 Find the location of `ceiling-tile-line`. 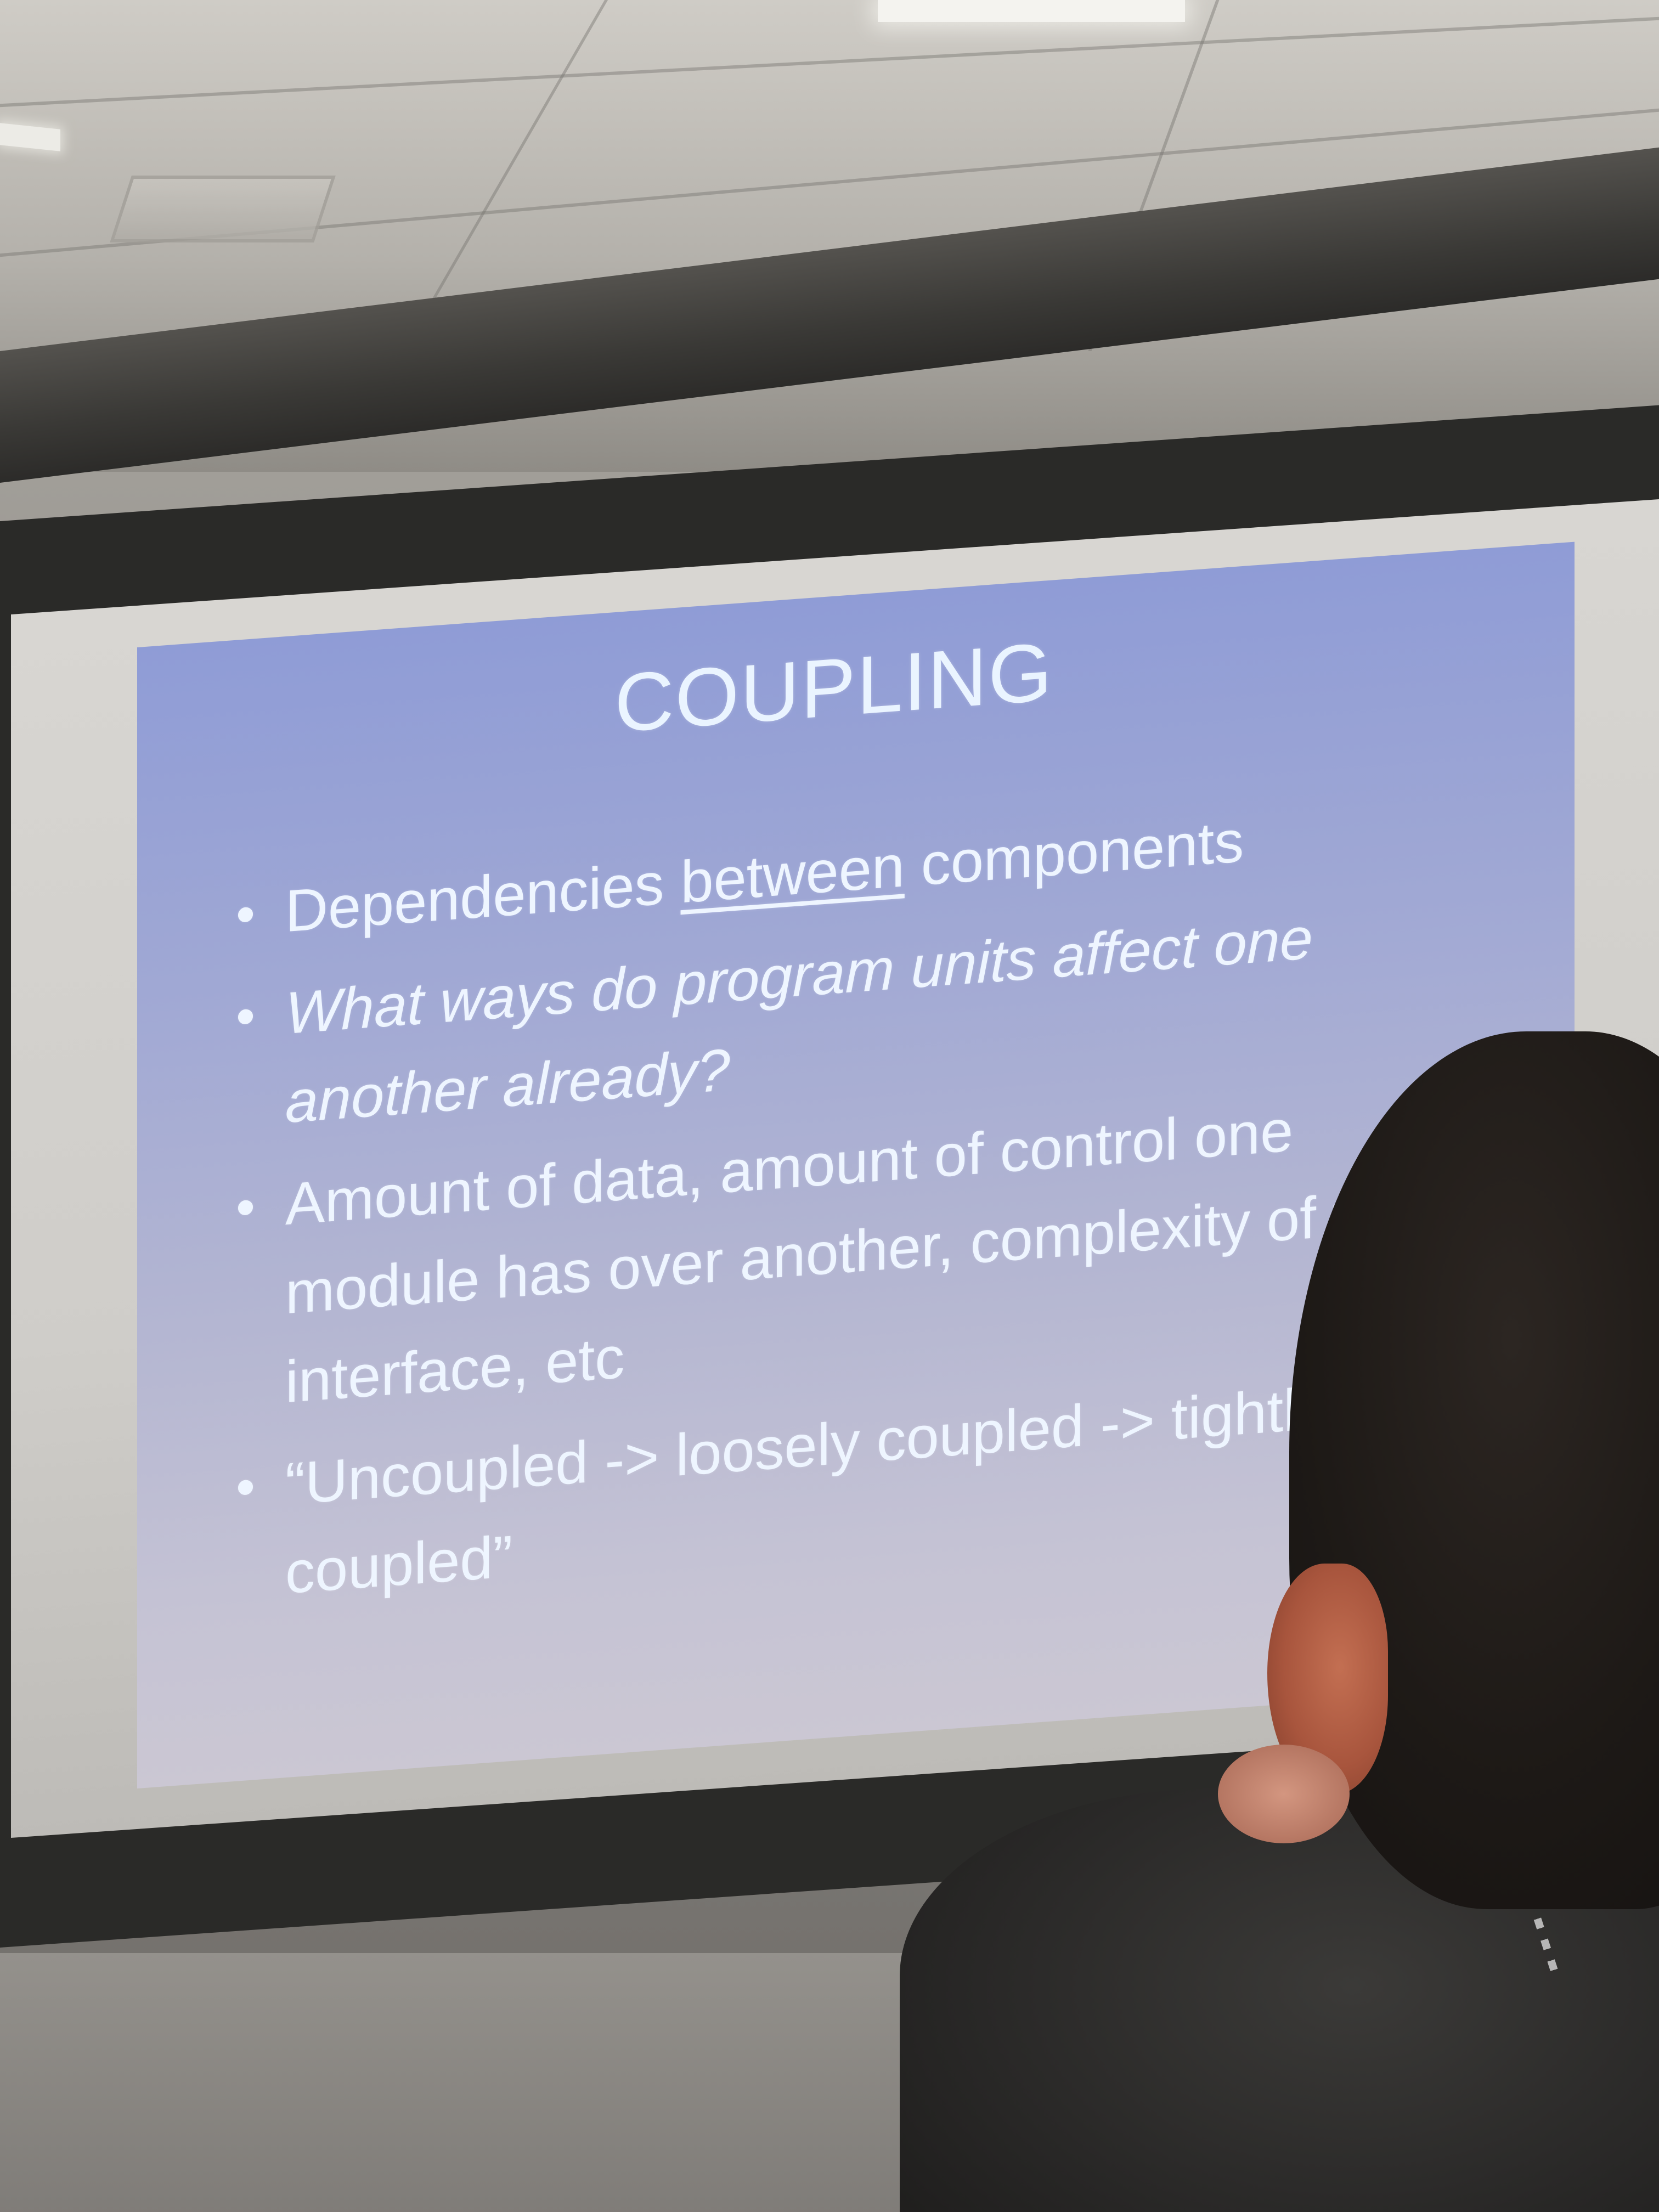

ceiling-tile-line is located at coordinates (830, 62).